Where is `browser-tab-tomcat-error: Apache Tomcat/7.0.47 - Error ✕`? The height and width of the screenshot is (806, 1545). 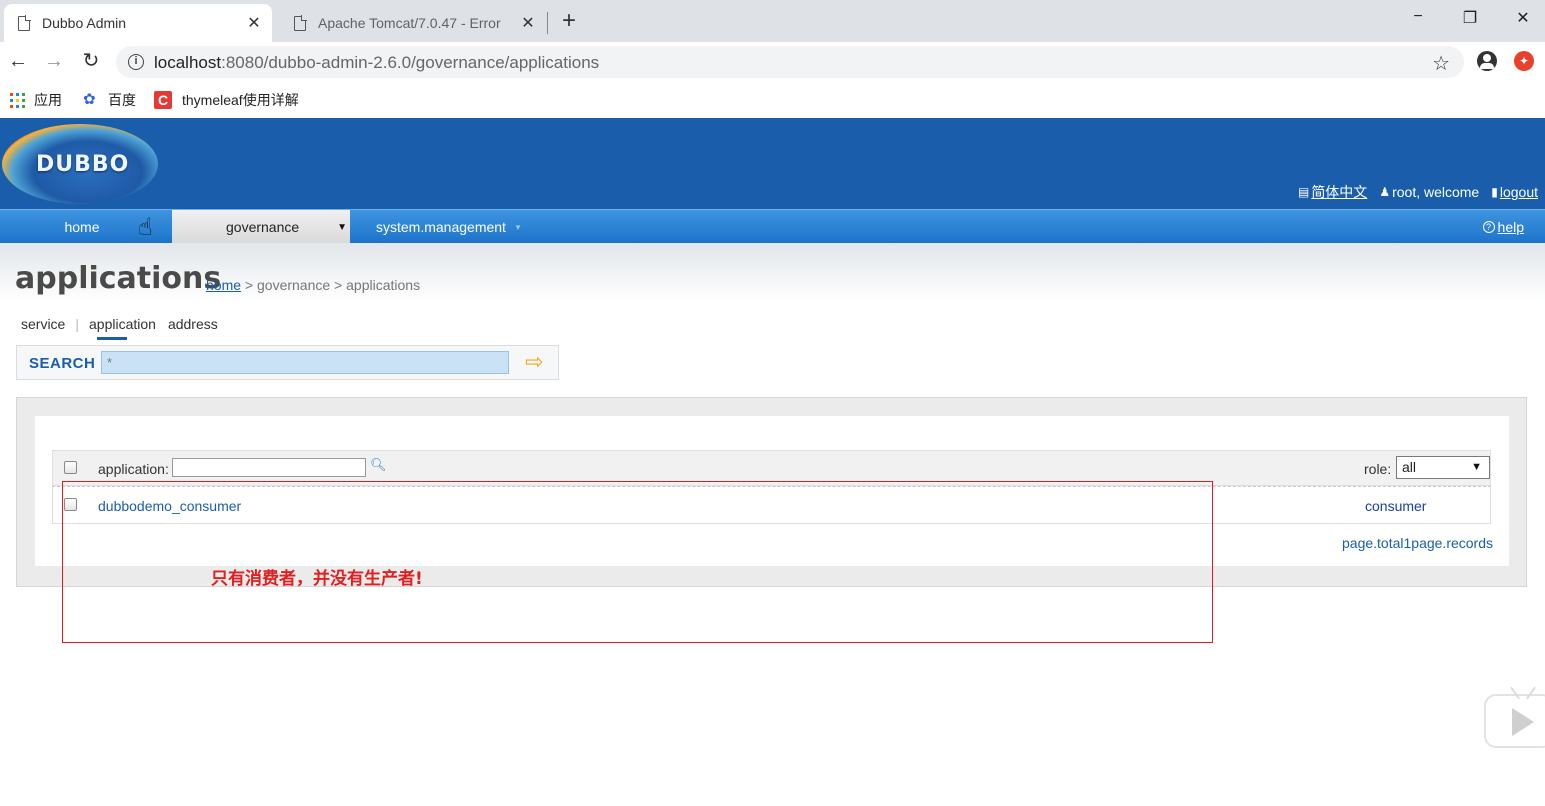 browser-tab-tomcat-error: Apache Tomcat/7.0.47 - Error ✕ is located at coordinates (413, 23).